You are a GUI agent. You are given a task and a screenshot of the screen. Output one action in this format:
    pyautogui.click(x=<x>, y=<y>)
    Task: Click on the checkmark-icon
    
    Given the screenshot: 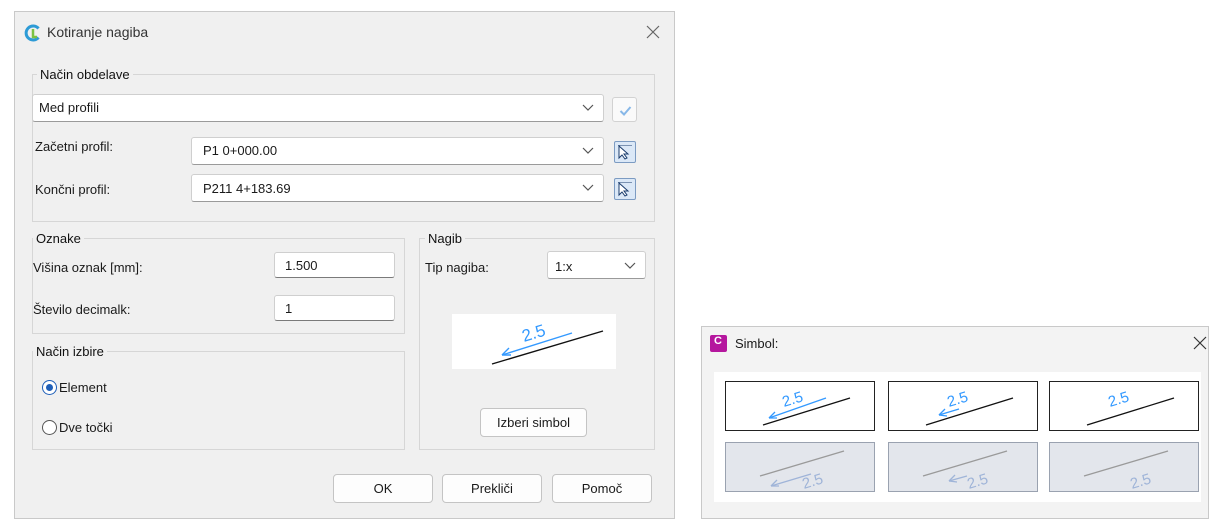 What is the action you would take?
    pyautogui.click(x=625, y=111)
    